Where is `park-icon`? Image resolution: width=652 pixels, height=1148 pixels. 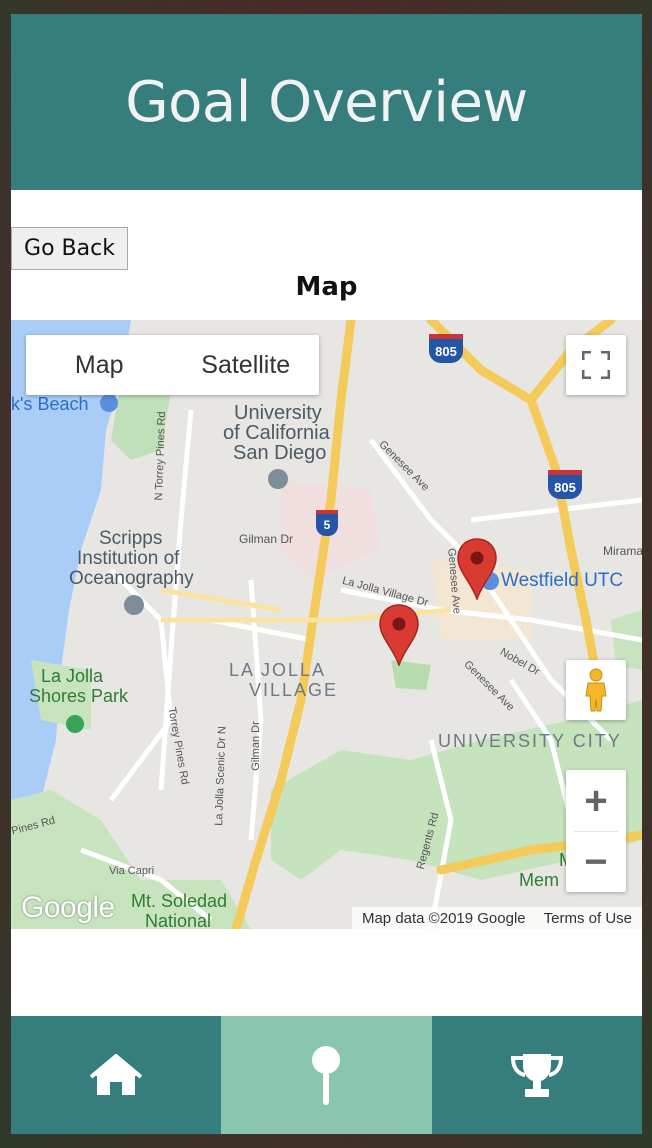 park-icon is located at coordinates (75, 724).